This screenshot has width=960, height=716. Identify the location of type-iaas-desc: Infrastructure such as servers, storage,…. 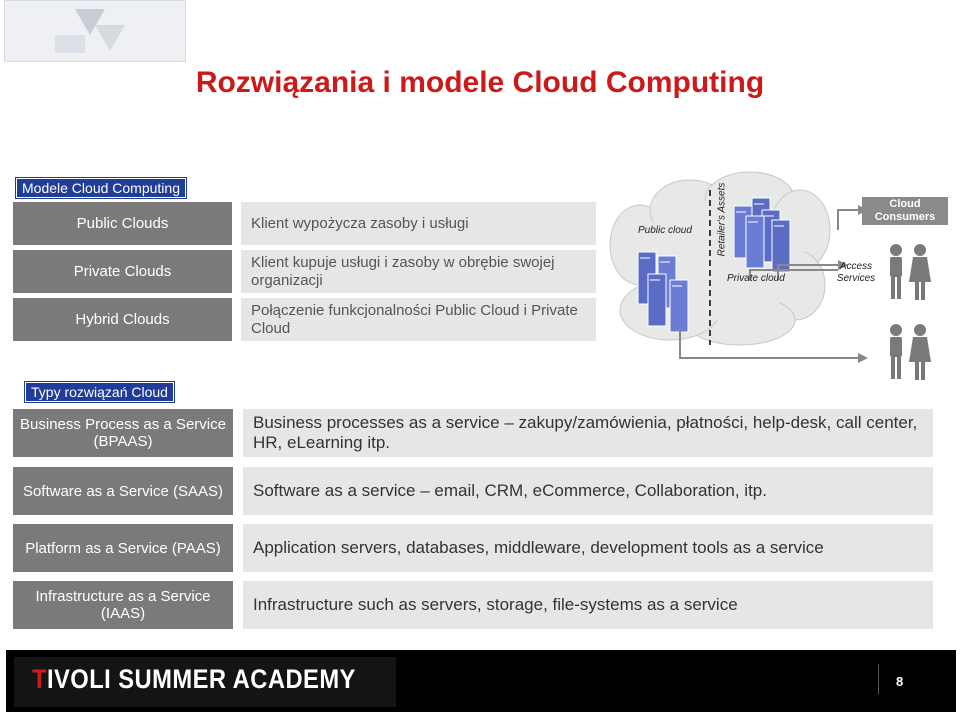
(588, 605).